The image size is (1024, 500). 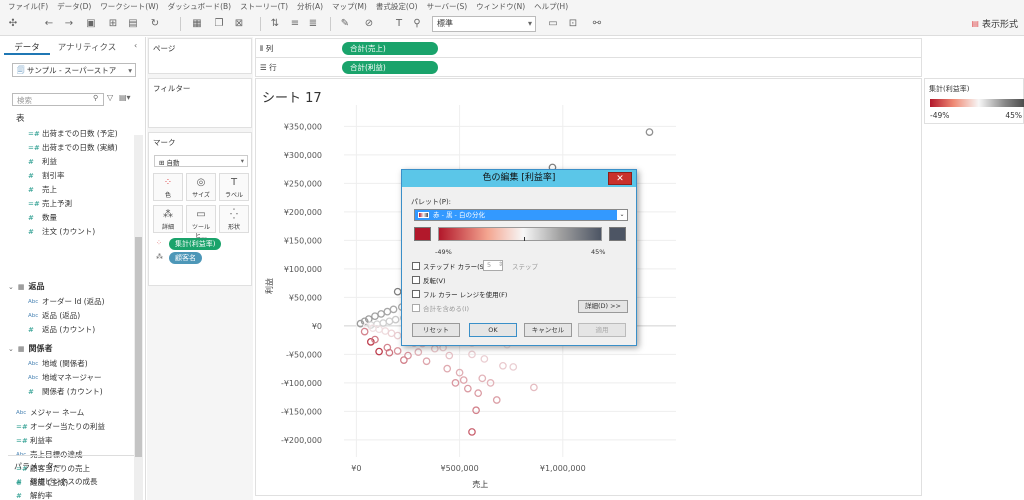 I want to click on menu-item: 書式設定(O), so click(x=397, y=6).